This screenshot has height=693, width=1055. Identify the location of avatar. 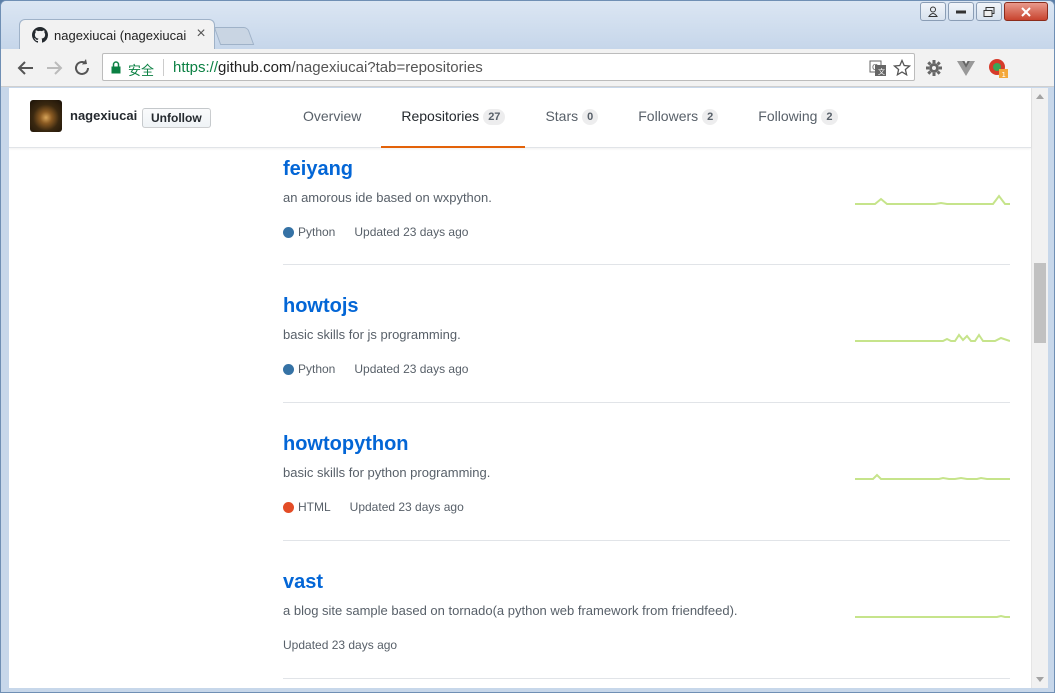
(46, 116).